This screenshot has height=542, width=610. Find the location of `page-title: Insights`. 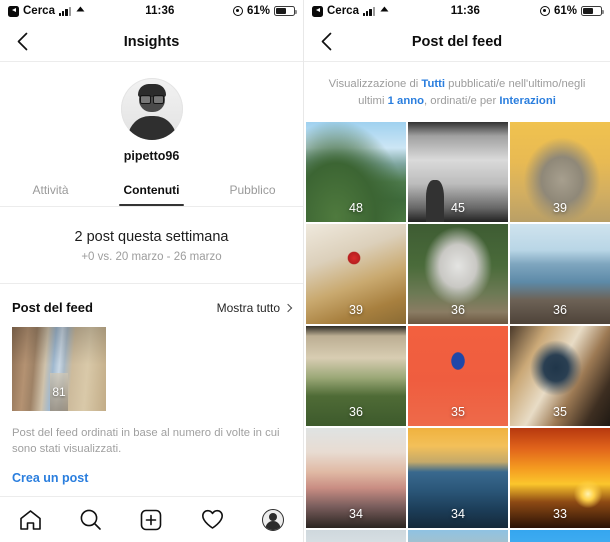

page-title: Insights is located at coordinates (151, 41).